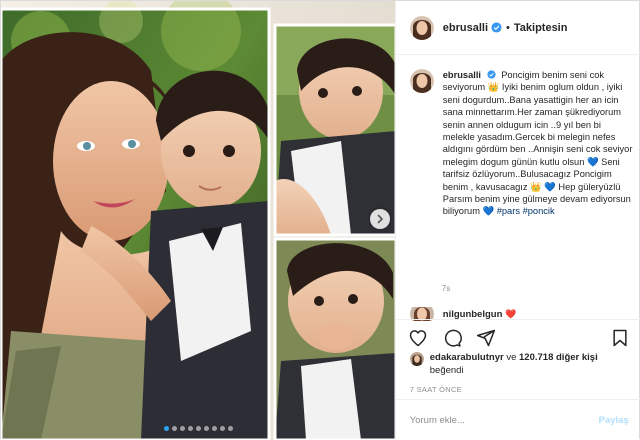  What do you see at coordinates (511, 357) in the screenshot?
I see `likes-joiner: ve` at bounding box center [511, 357].